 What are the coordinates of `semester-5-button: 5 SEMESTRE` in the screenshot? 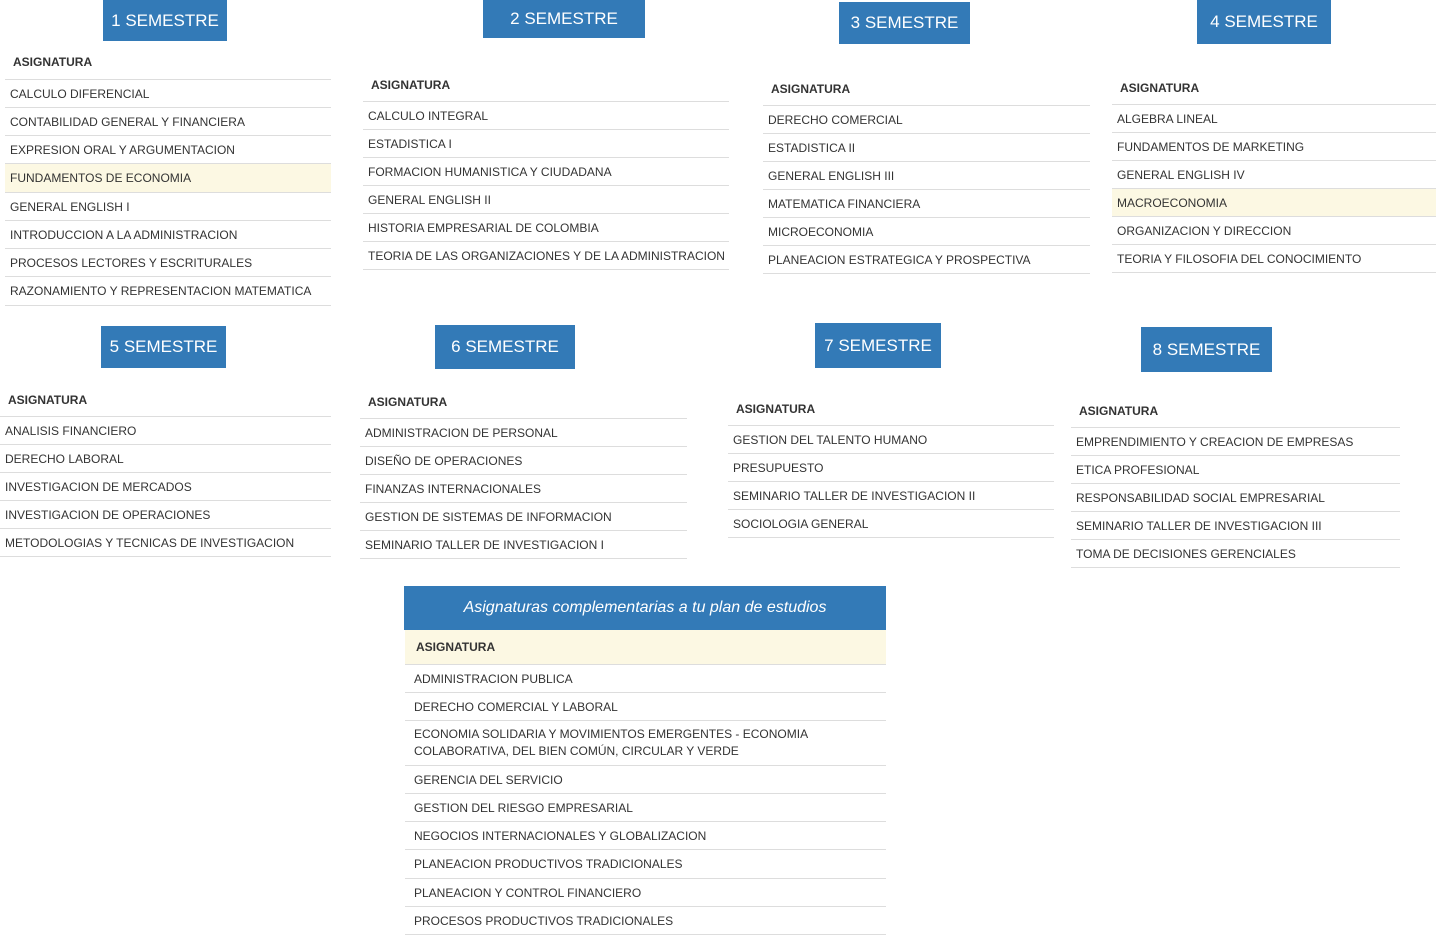 It's located at (163, 347).